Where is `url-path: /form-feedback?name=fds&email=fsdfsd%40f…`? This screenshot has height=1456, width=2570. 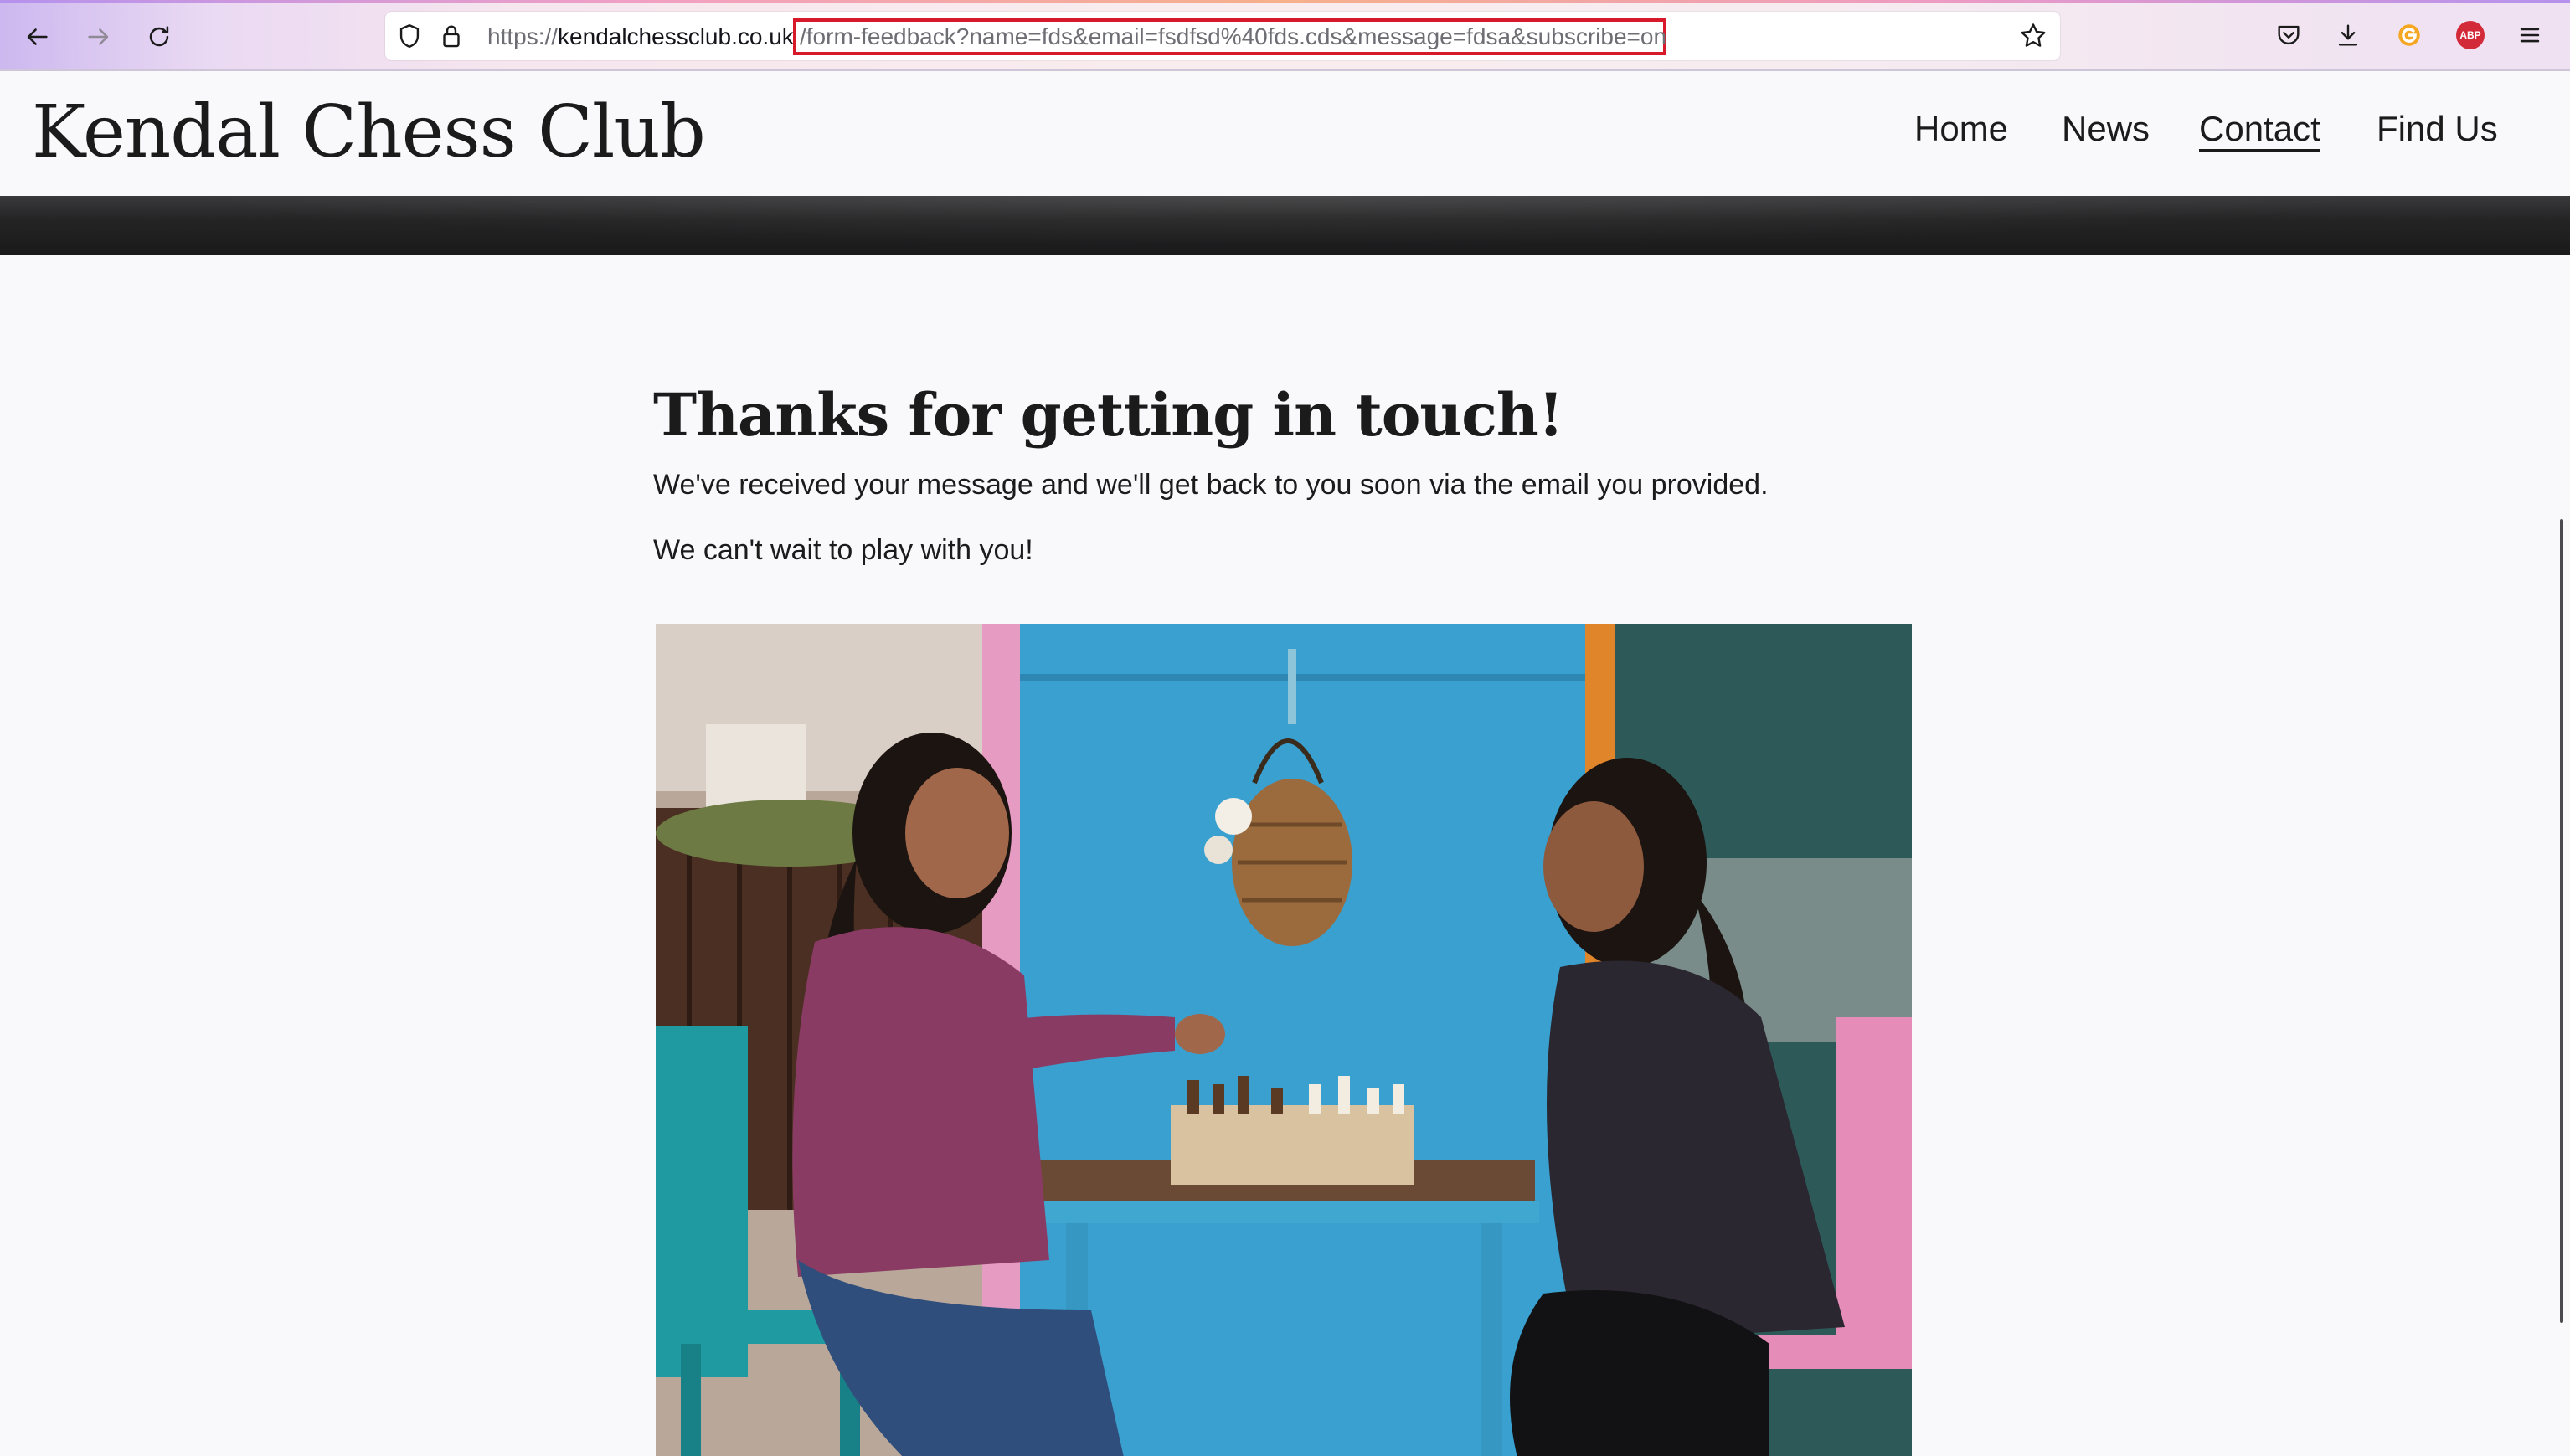
url-path: /form-feedback?name=fds&email=fsdfsd%40f… is located at coordinates (1233, 36).